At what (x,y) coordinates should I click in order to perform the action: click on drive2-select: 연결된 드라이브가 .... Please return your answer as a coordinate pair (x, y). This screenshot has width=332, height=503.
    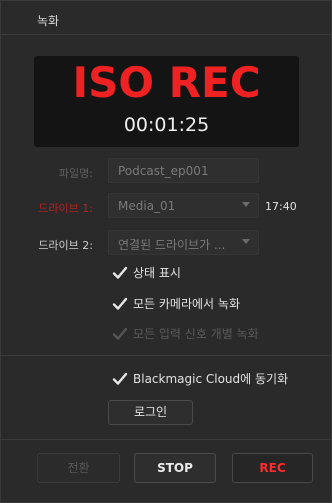
    Looking at the image, I should click on (183, 242).